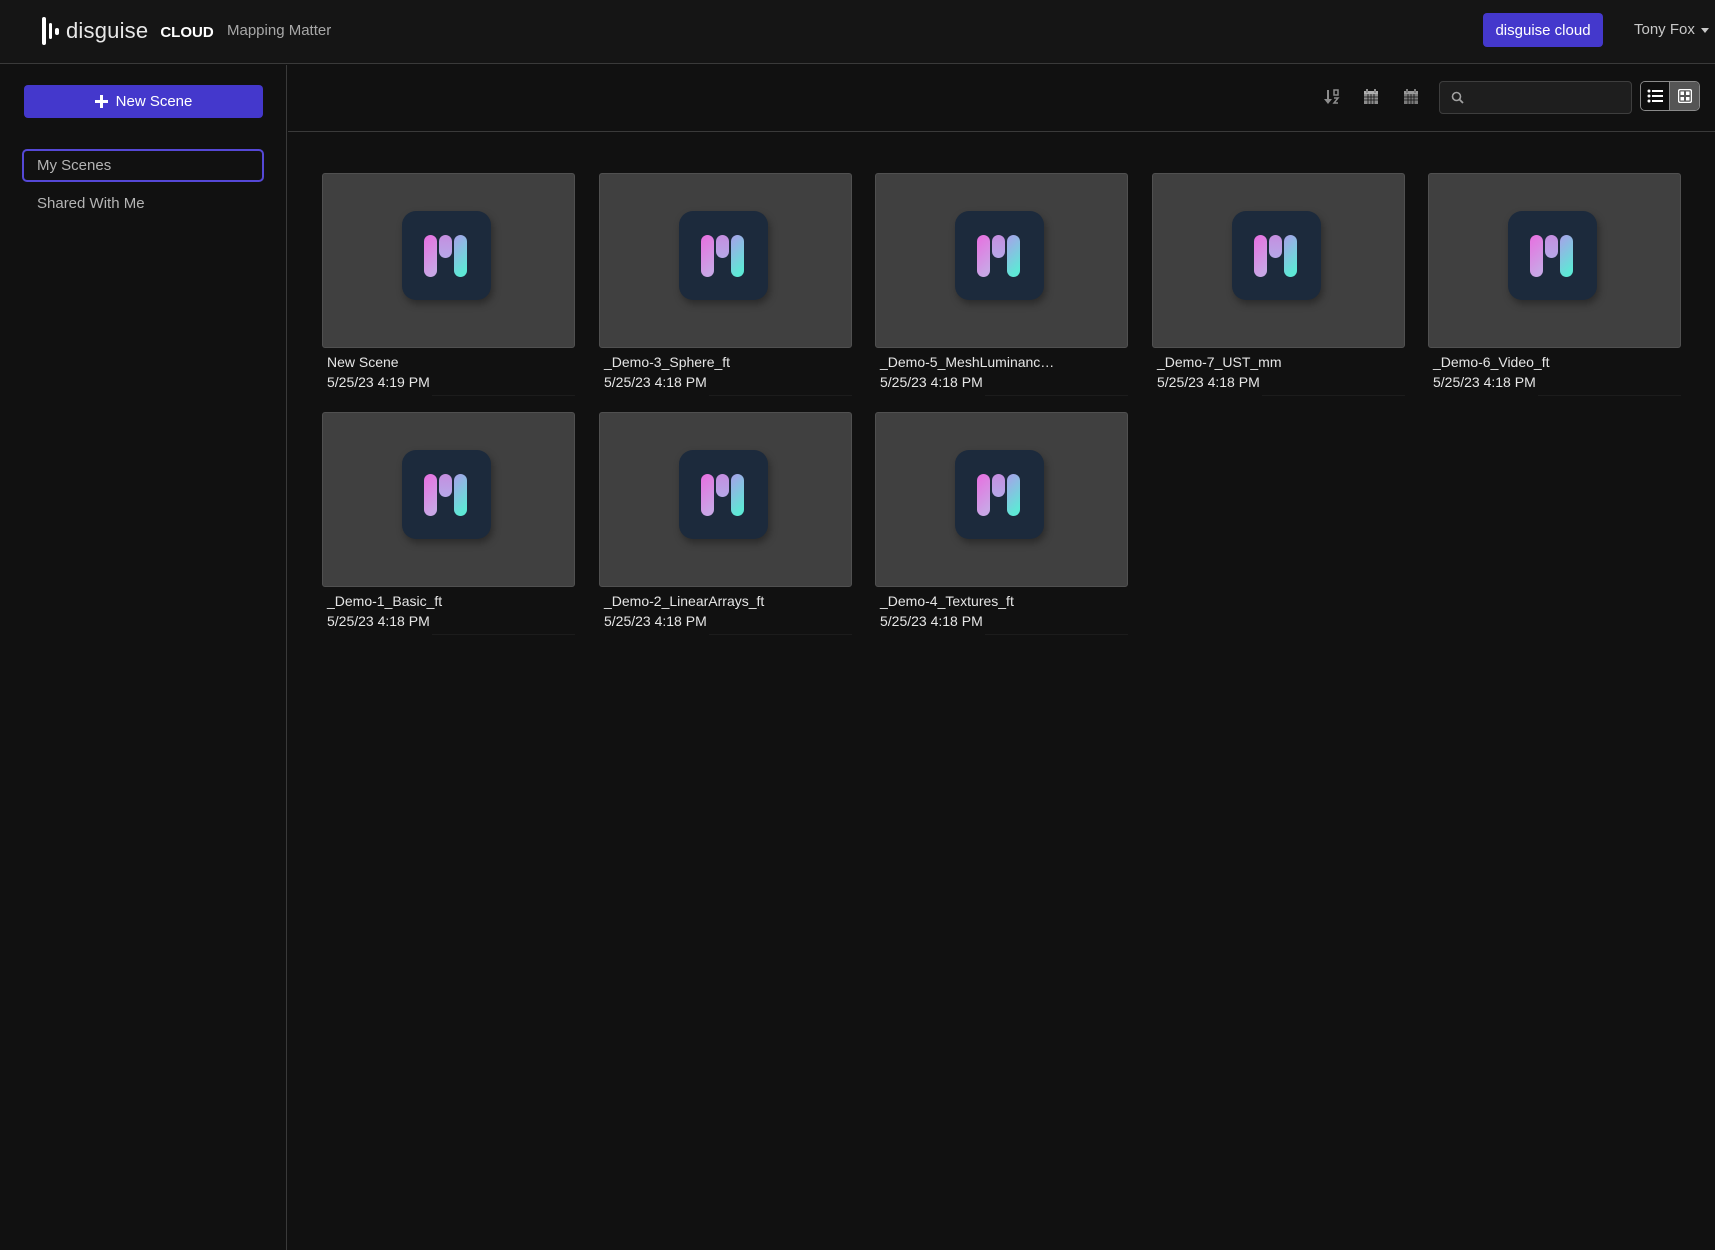  I want to click on scene-name: _Demo-1_Basic_ft, so click(384, 601).